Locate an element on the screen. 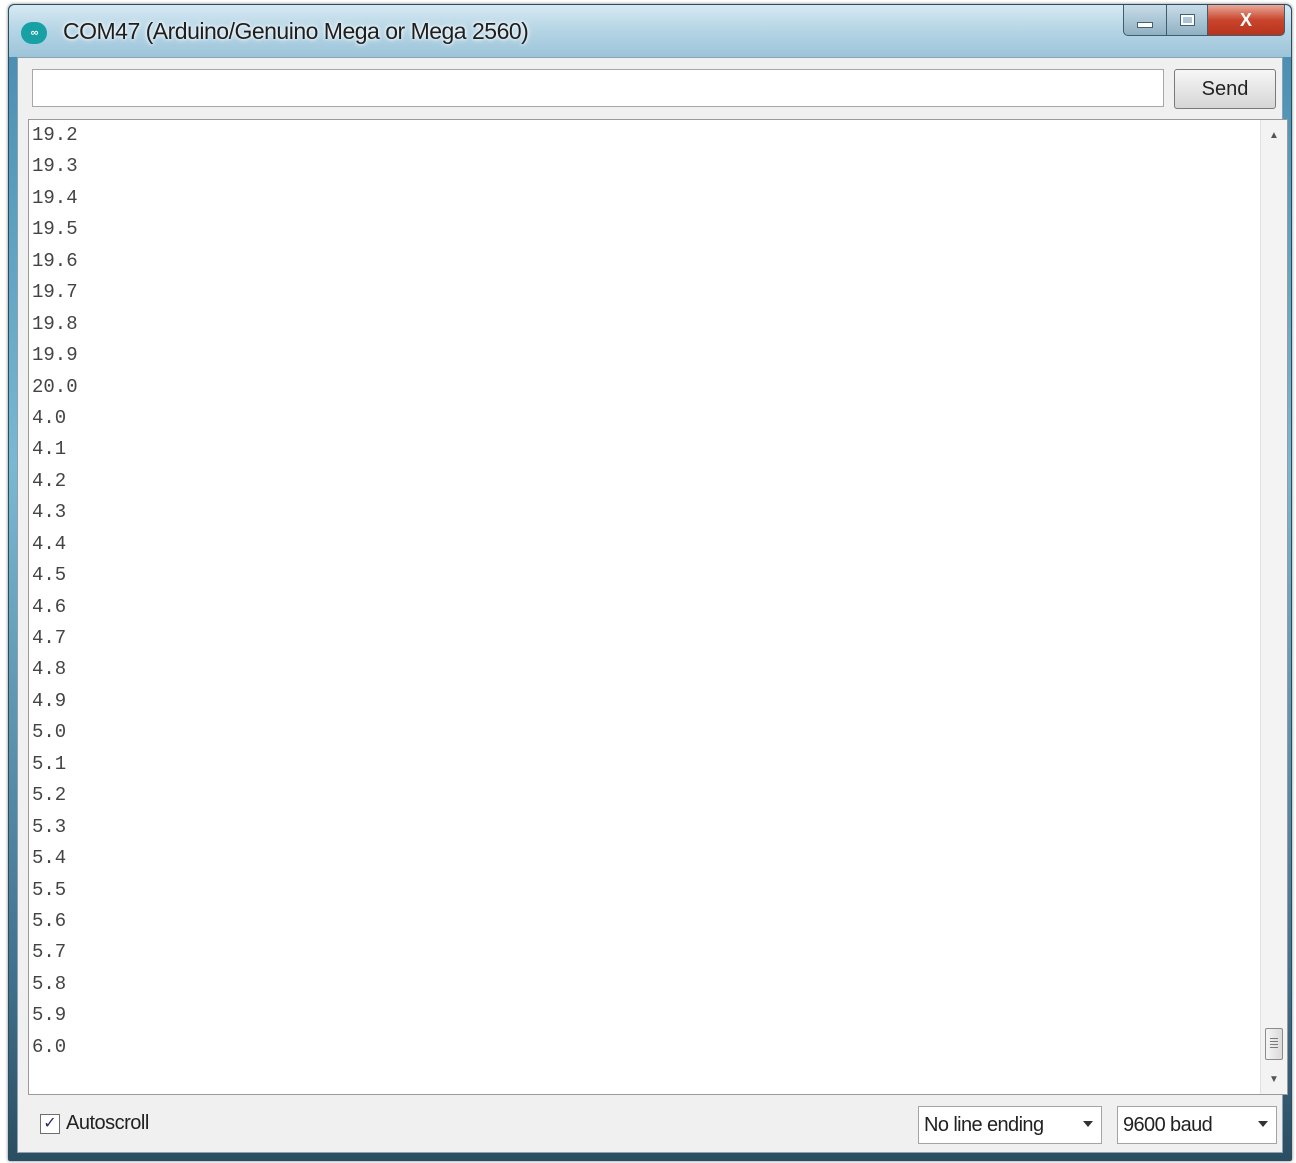 The width and height of the screenshot is (1296, 1163). output-line: 5.1 is located at coordinates (49, 763).